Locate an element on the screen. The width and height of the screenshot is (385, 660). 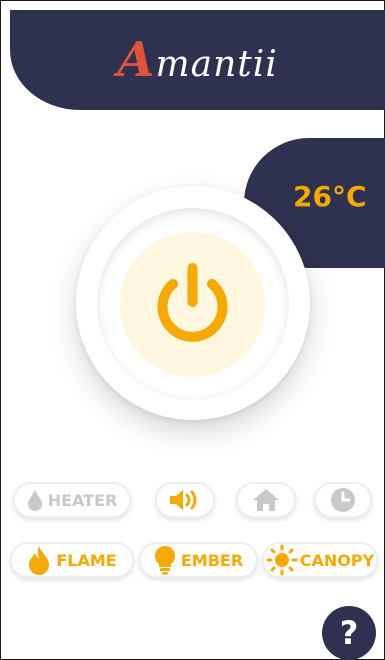
bulb-icon is located at coordinates (164, 560).